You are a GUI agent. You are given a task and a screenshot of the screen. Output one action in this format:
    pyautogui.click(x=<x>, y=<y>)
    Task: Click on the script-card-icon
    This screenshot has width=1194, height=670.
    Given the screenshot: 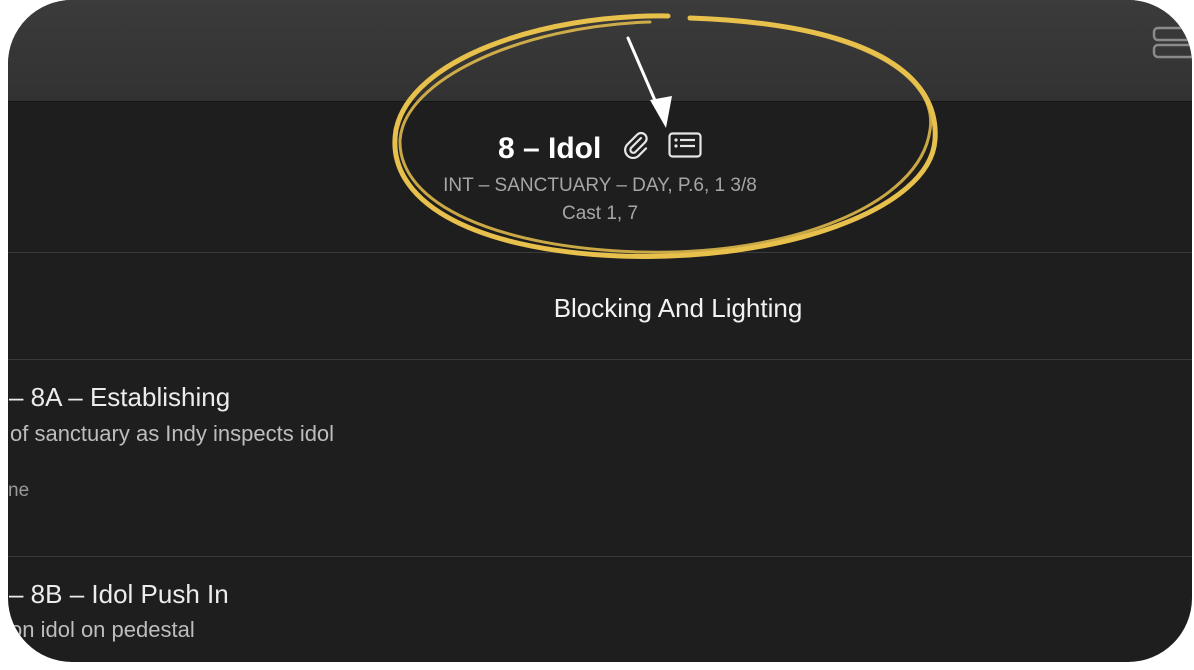 What is the action you would take?
    pyautogui.click(x=685, y=149)
    